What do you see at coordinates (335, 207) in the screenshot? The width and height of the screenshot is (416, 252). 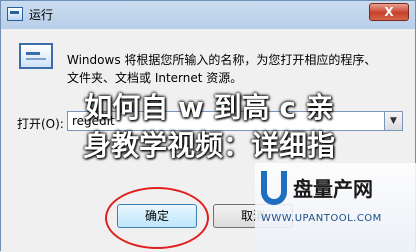 I see `watermark-logo: 盘量产网 WWW.UPANTOOL.COM` at bounding box center [335, 207].